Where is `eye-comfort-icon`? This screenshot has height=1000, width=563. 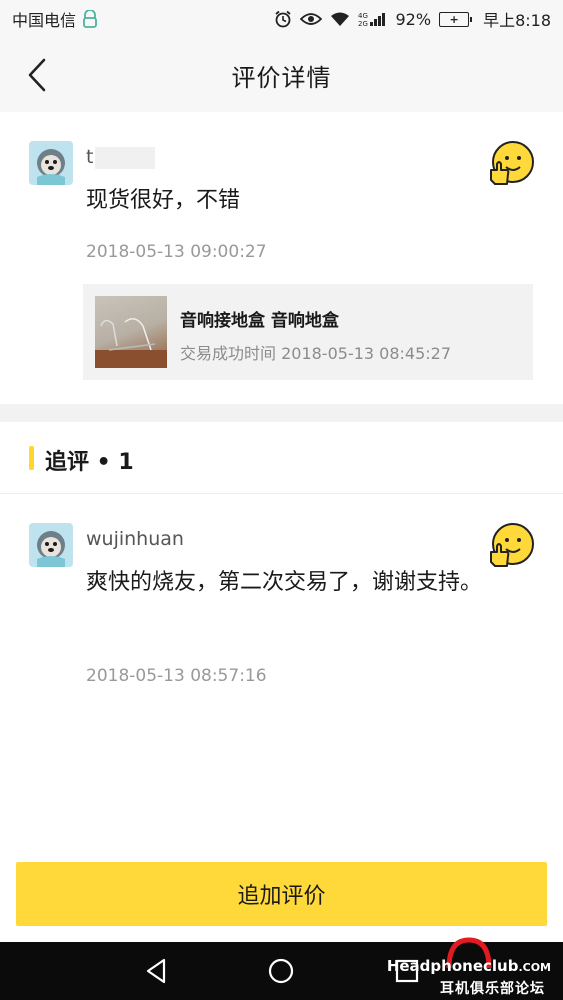
eye-comfort-icon is located at coordinates (310, 19).